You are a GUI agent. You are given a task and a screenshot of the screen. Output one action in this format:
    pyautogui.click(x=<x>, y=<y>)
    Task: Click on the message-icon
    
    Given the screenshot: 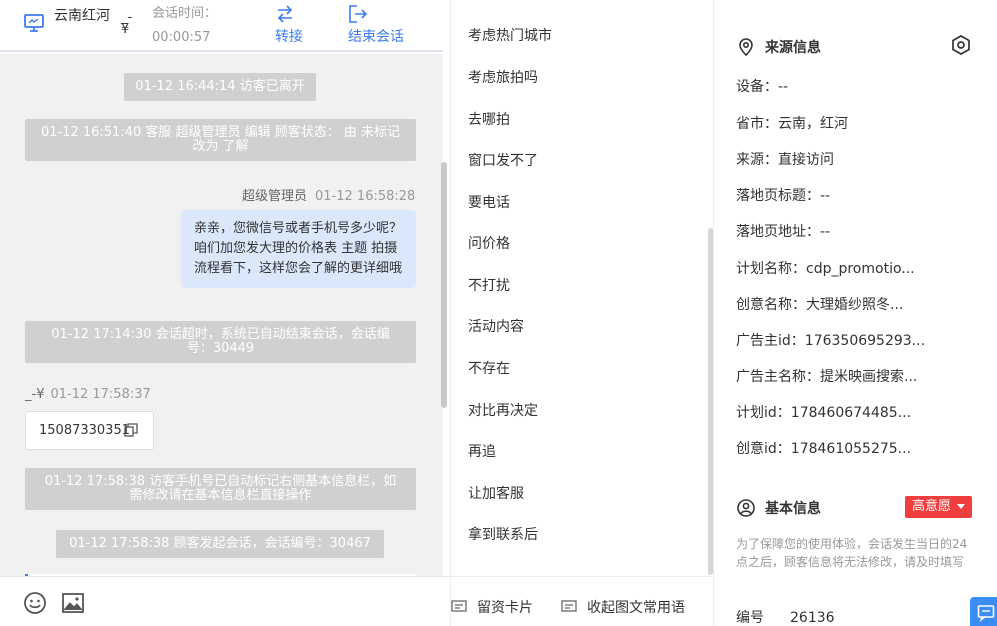 What is the action you would take?
    pyautogui.click(x=986, y=613)
    